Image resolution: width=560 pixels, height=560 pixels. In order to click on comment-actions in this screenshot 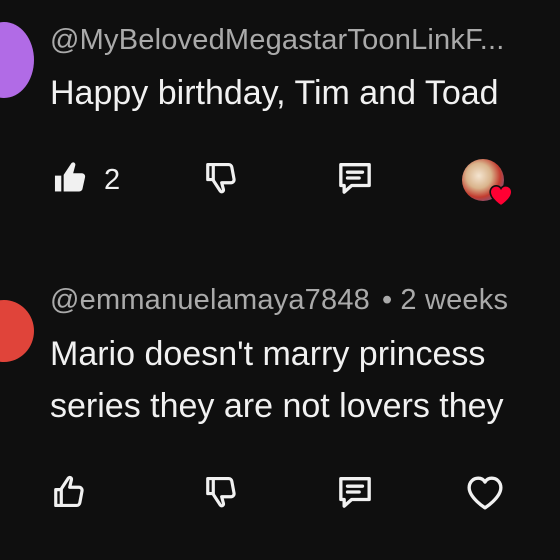, I will do `click(280, 495)`.